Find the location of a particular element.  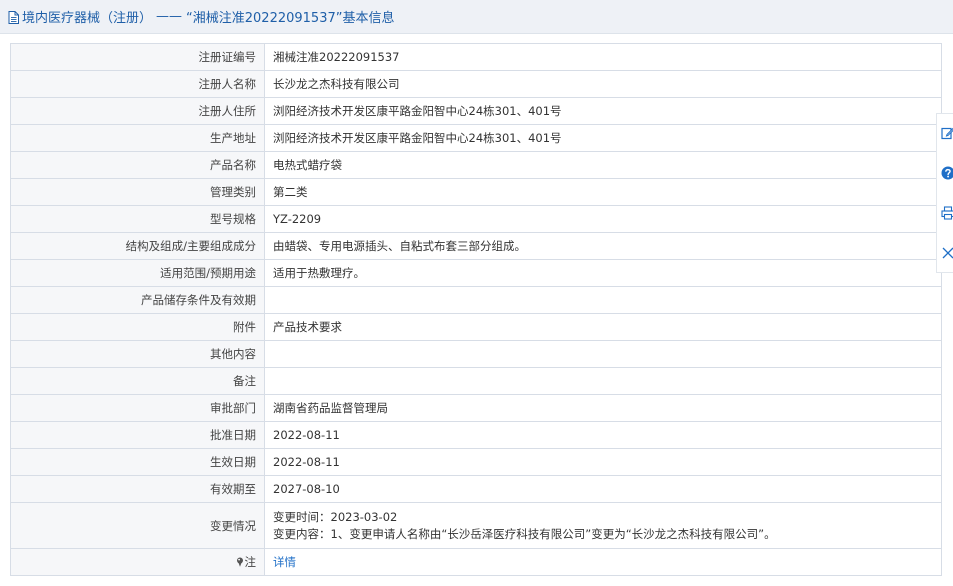

row-value: 湖南省药品监督管理局 is located at coordinates (603, 408).